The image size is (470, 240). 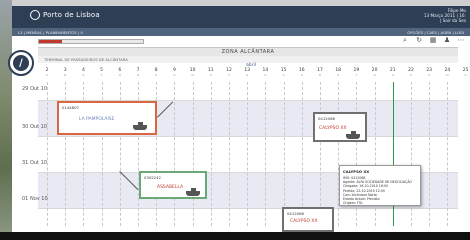 I want to click on day-number: 19 T, so click(x=356, y=73).